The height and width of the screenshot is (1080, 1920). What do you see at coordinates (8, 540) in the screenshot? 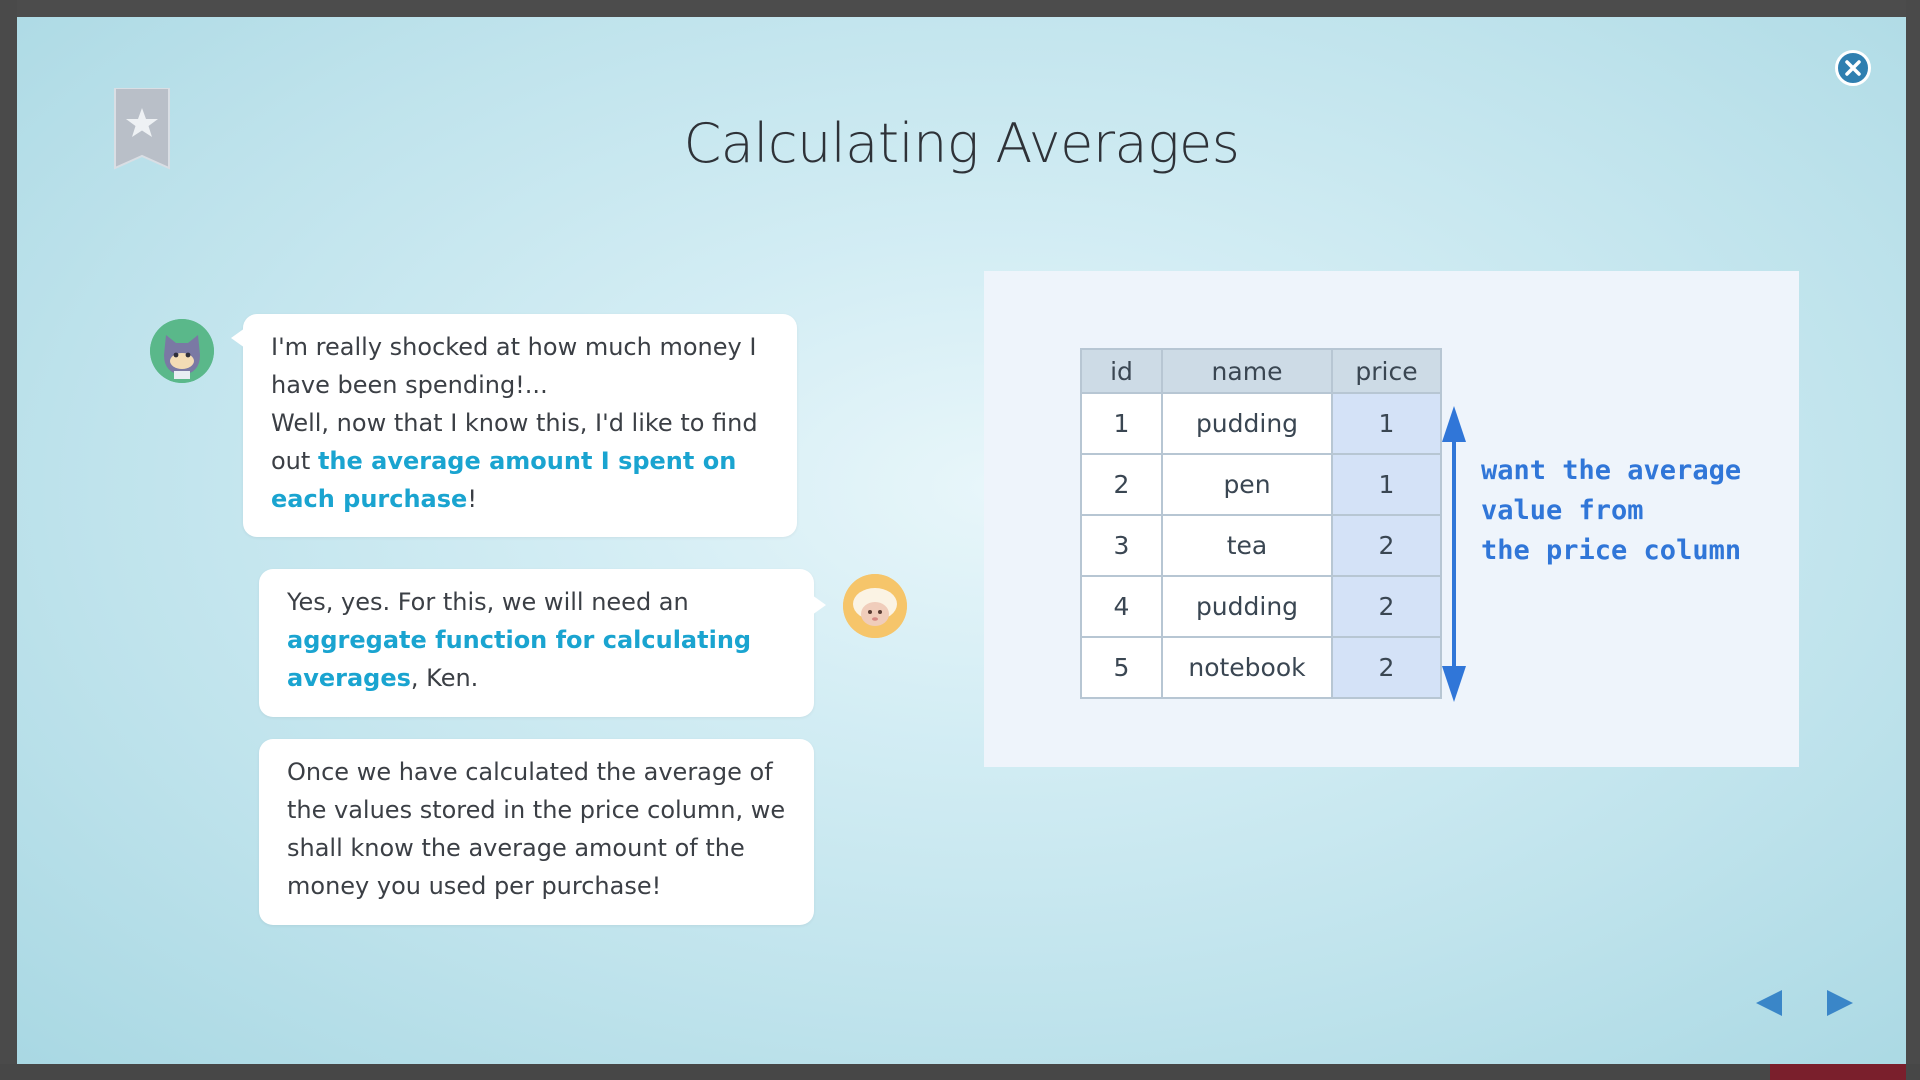
I see `backdrop-left` at bounding box center [8, 540].